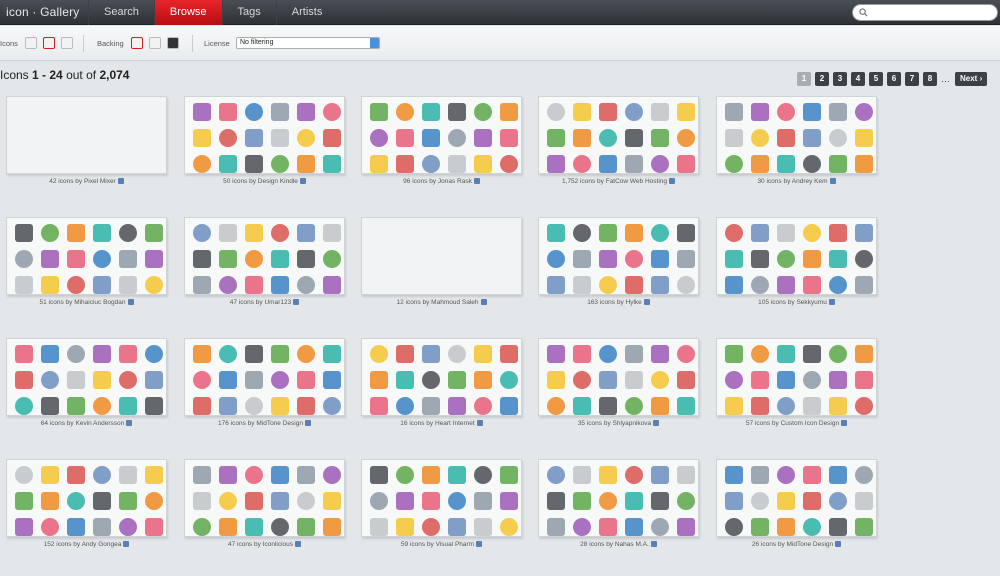 The height and width of the screenshot is (576, 1000). I want to click on artist-link: Design Kindle, so click(278, 181).